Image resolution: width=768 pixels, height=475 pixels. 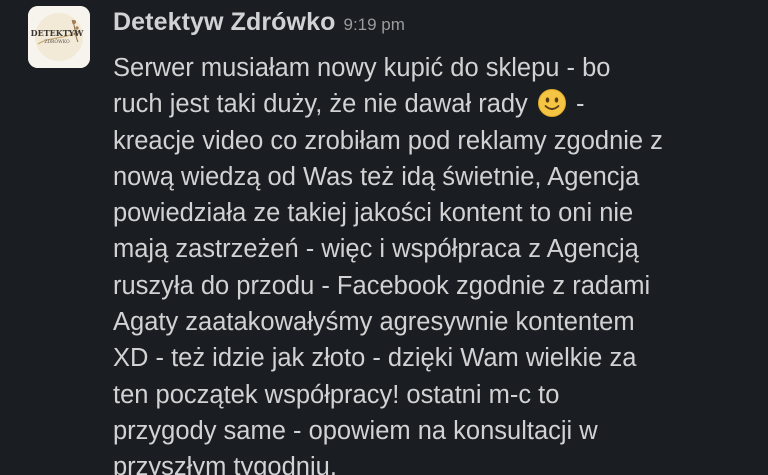 I want to click on message-header: Detektyw Zdrówko 9:19 pm, so click(x=259, y=25).